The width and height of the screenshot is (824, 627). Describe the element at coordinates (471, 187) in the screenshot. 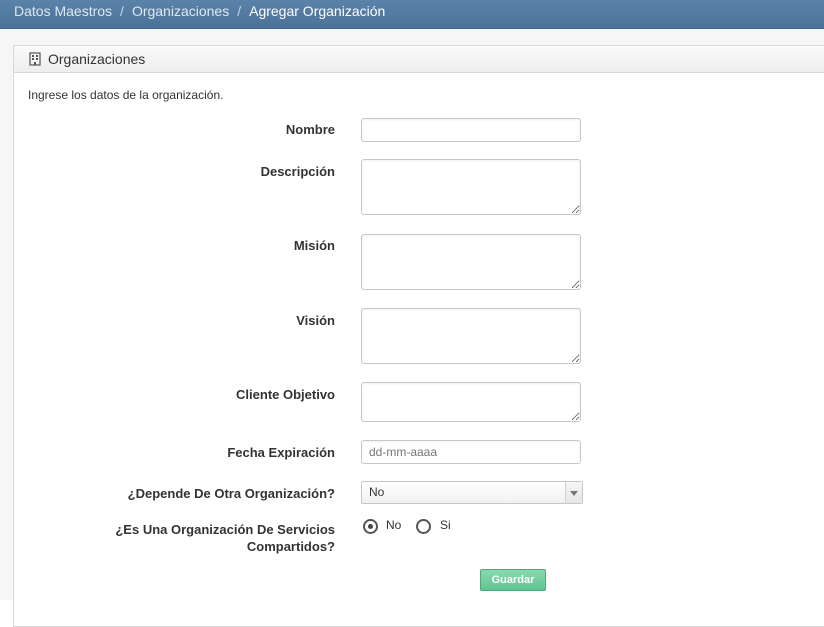

I see `descripcion-textarea` at that location.